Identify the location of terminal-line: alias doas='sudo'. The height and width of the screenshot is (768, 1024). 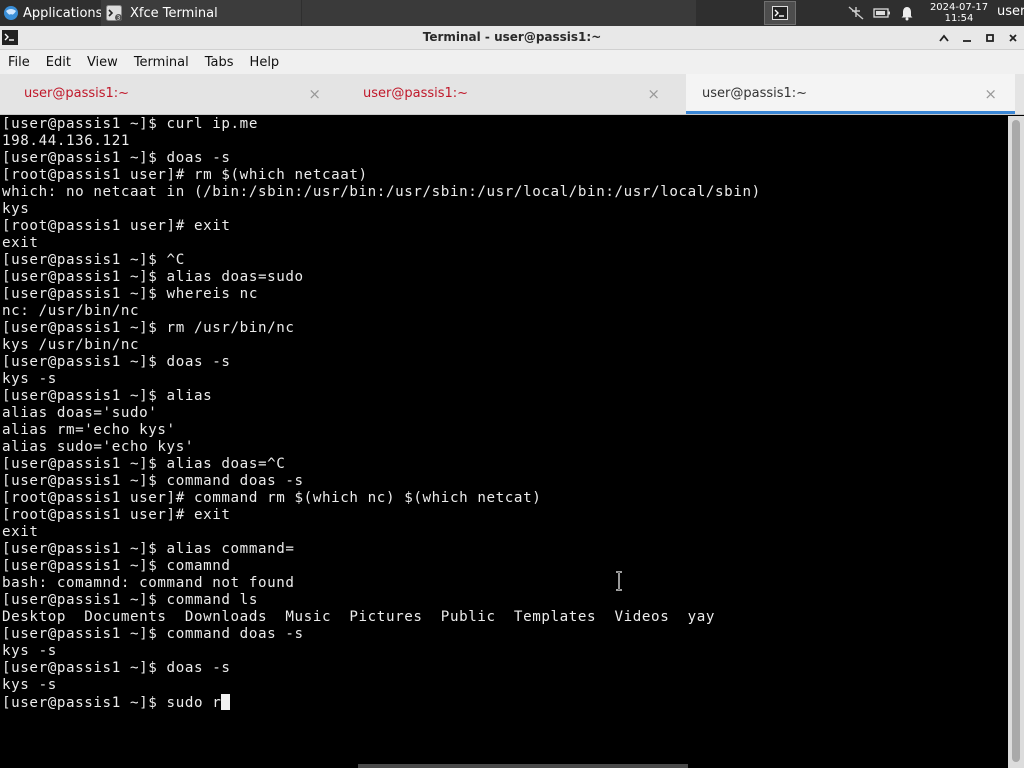
(80, 413).